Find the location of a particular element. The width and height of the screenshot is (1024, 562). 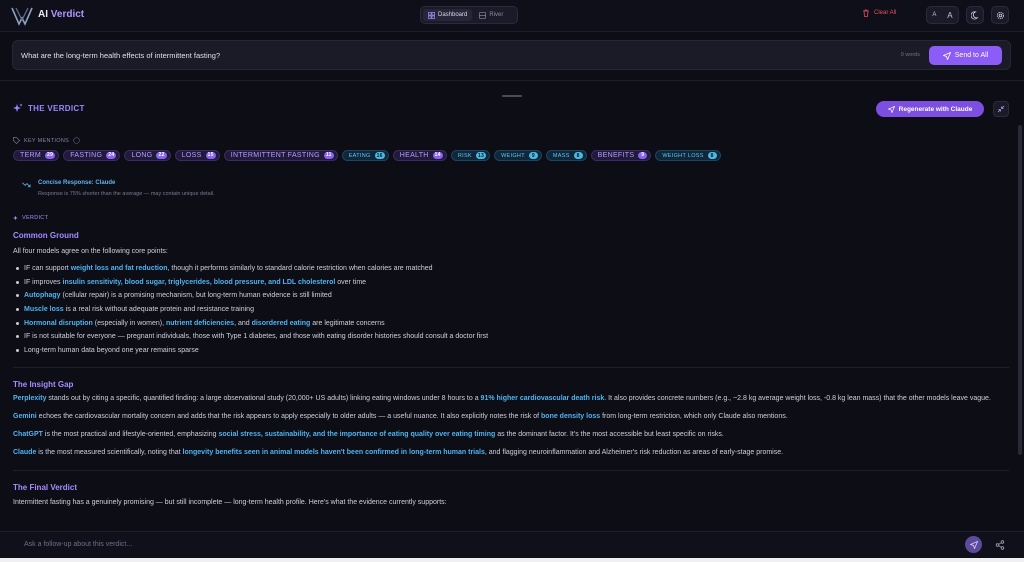

chip-label: WEIGHT is located at coordinates (513, 155).